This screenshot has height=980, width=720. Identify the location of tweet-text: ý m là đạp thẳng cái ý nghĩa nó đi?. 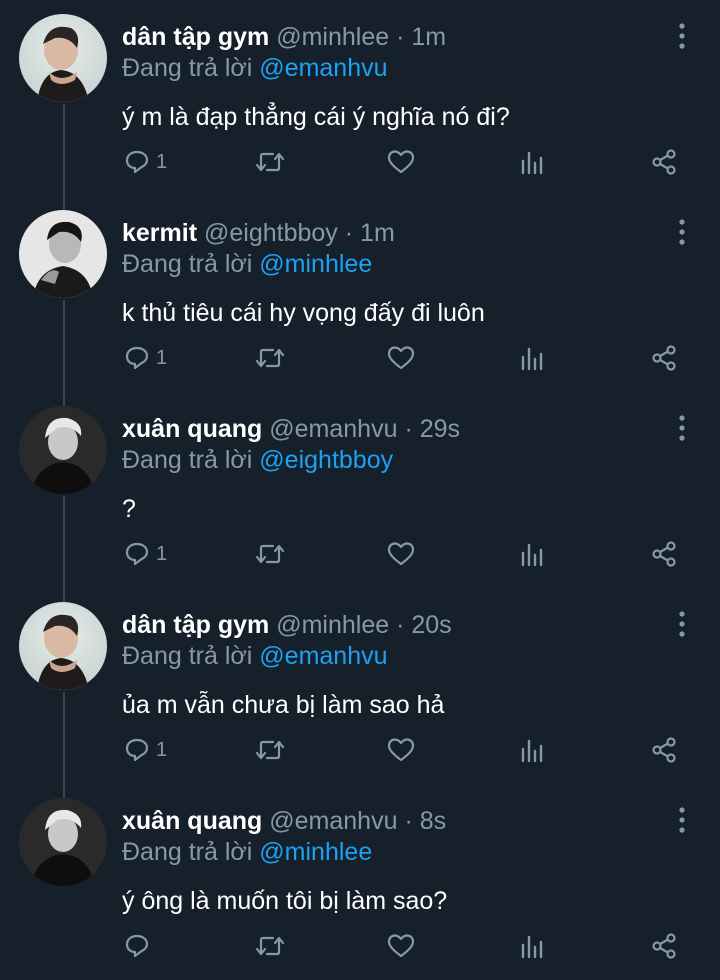
(316, 117).